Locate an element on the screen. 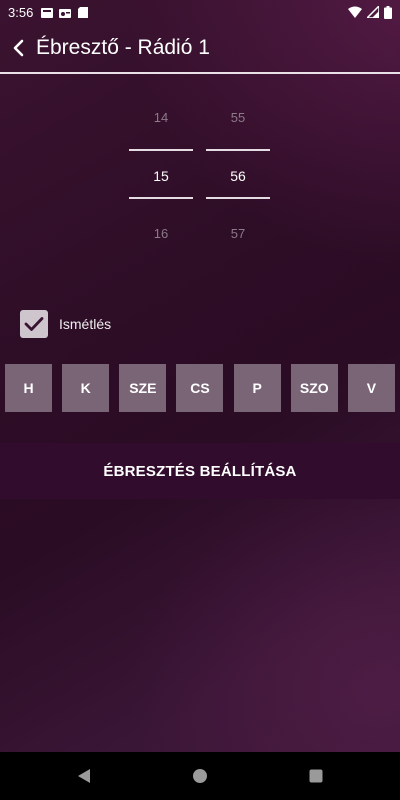 This screenshot has width=400, height=800. day-button-sunday: V is located at coordinates (371, 388).